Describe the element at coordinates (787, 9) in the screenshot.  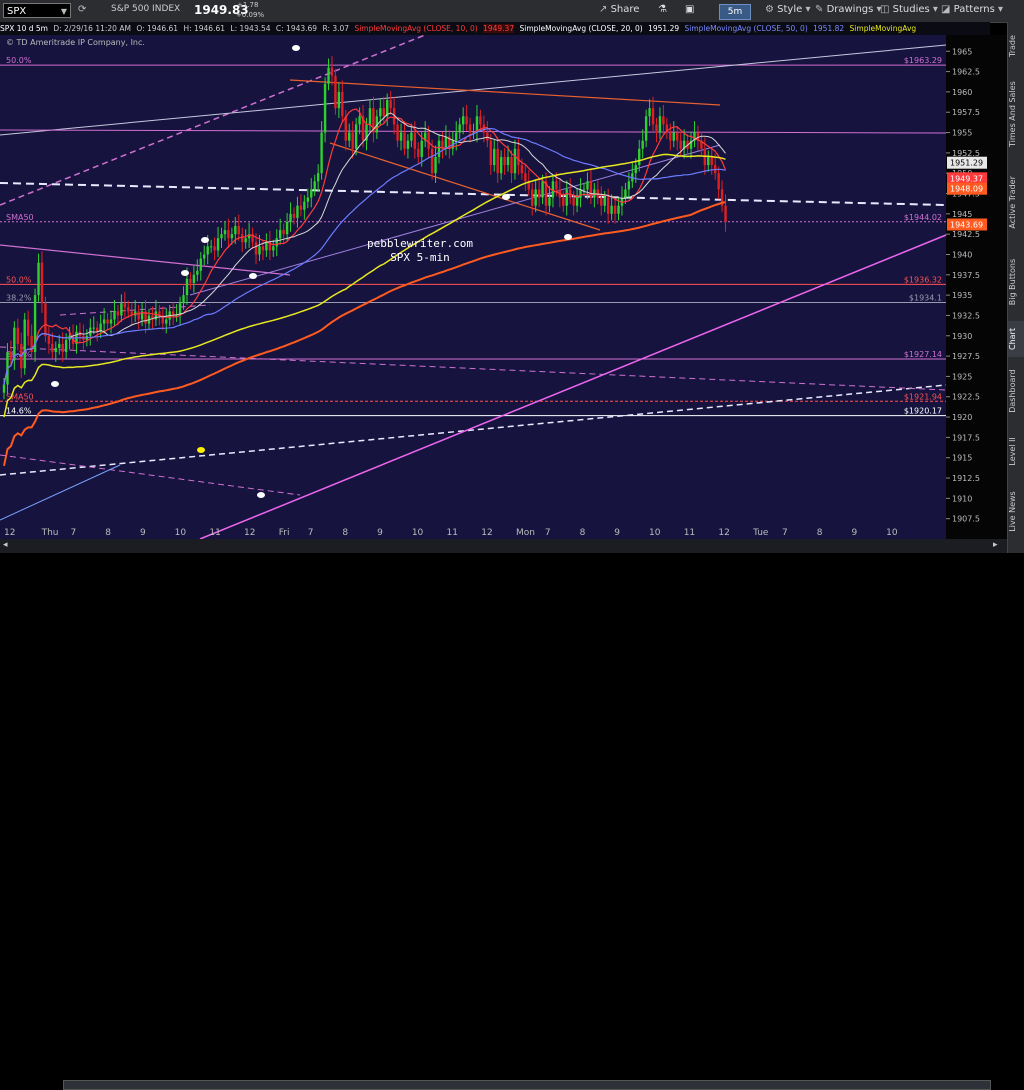
I see `style-button: ⚙ Style ▾` at that location.